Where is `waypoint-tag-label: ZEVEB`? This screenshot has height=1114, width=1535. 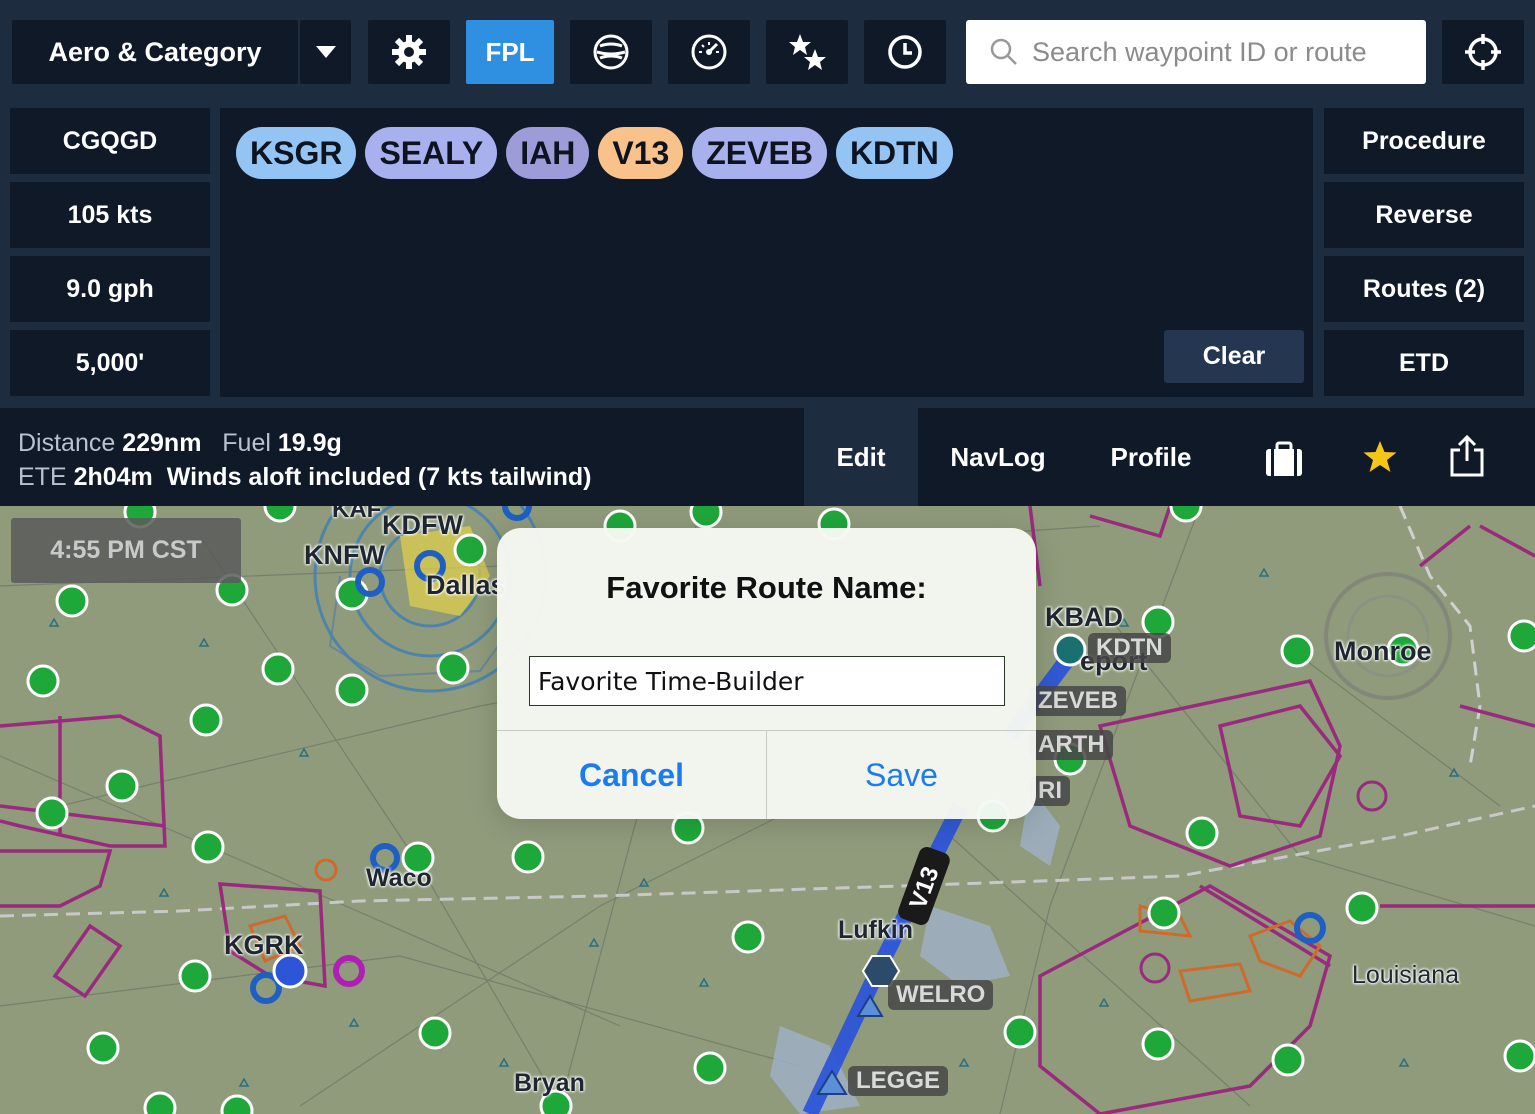
waypoint-tag-label: ZEVEB is located at coordinates (1078, 700).